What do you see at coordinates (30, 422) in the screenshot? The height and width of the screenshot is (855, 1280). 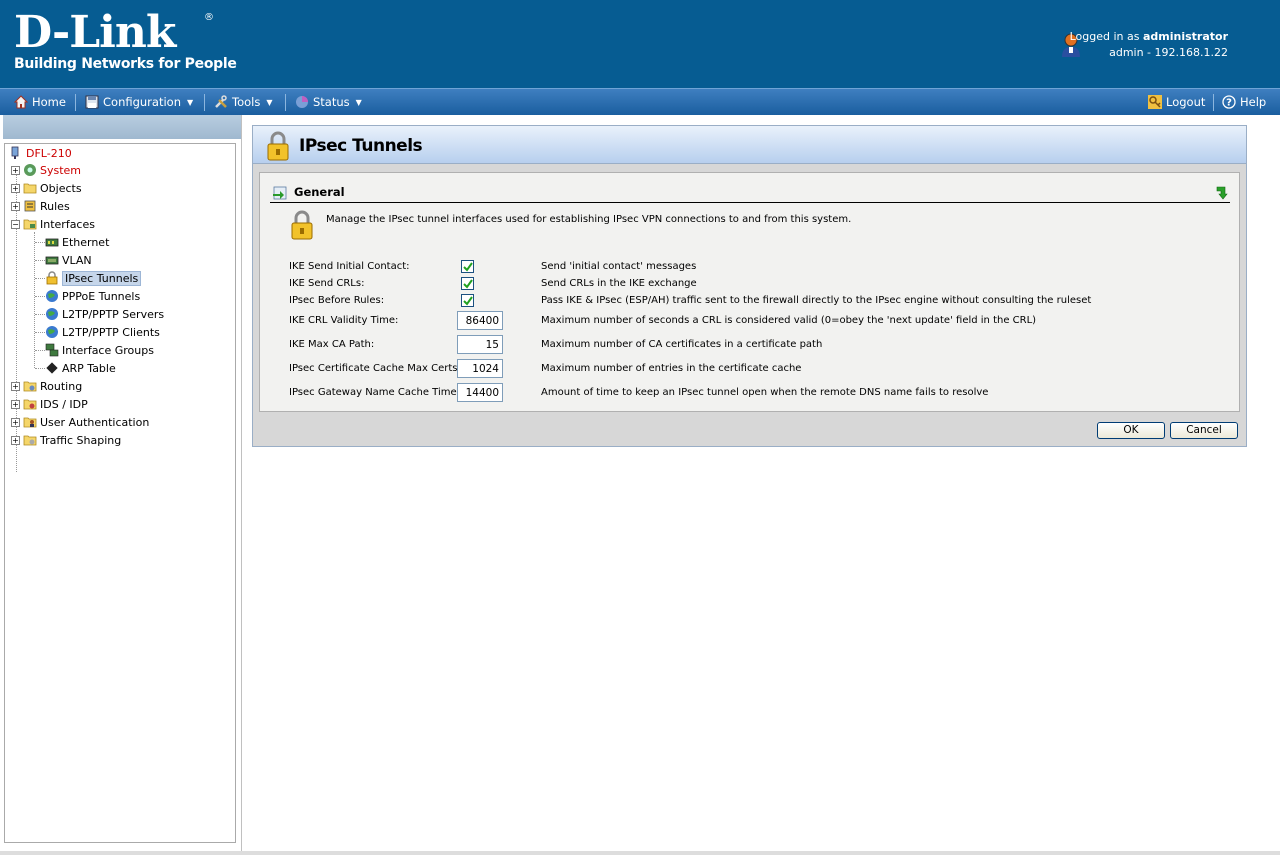 I see `user-auth-folder-icon` at bounding box center [30, 422].